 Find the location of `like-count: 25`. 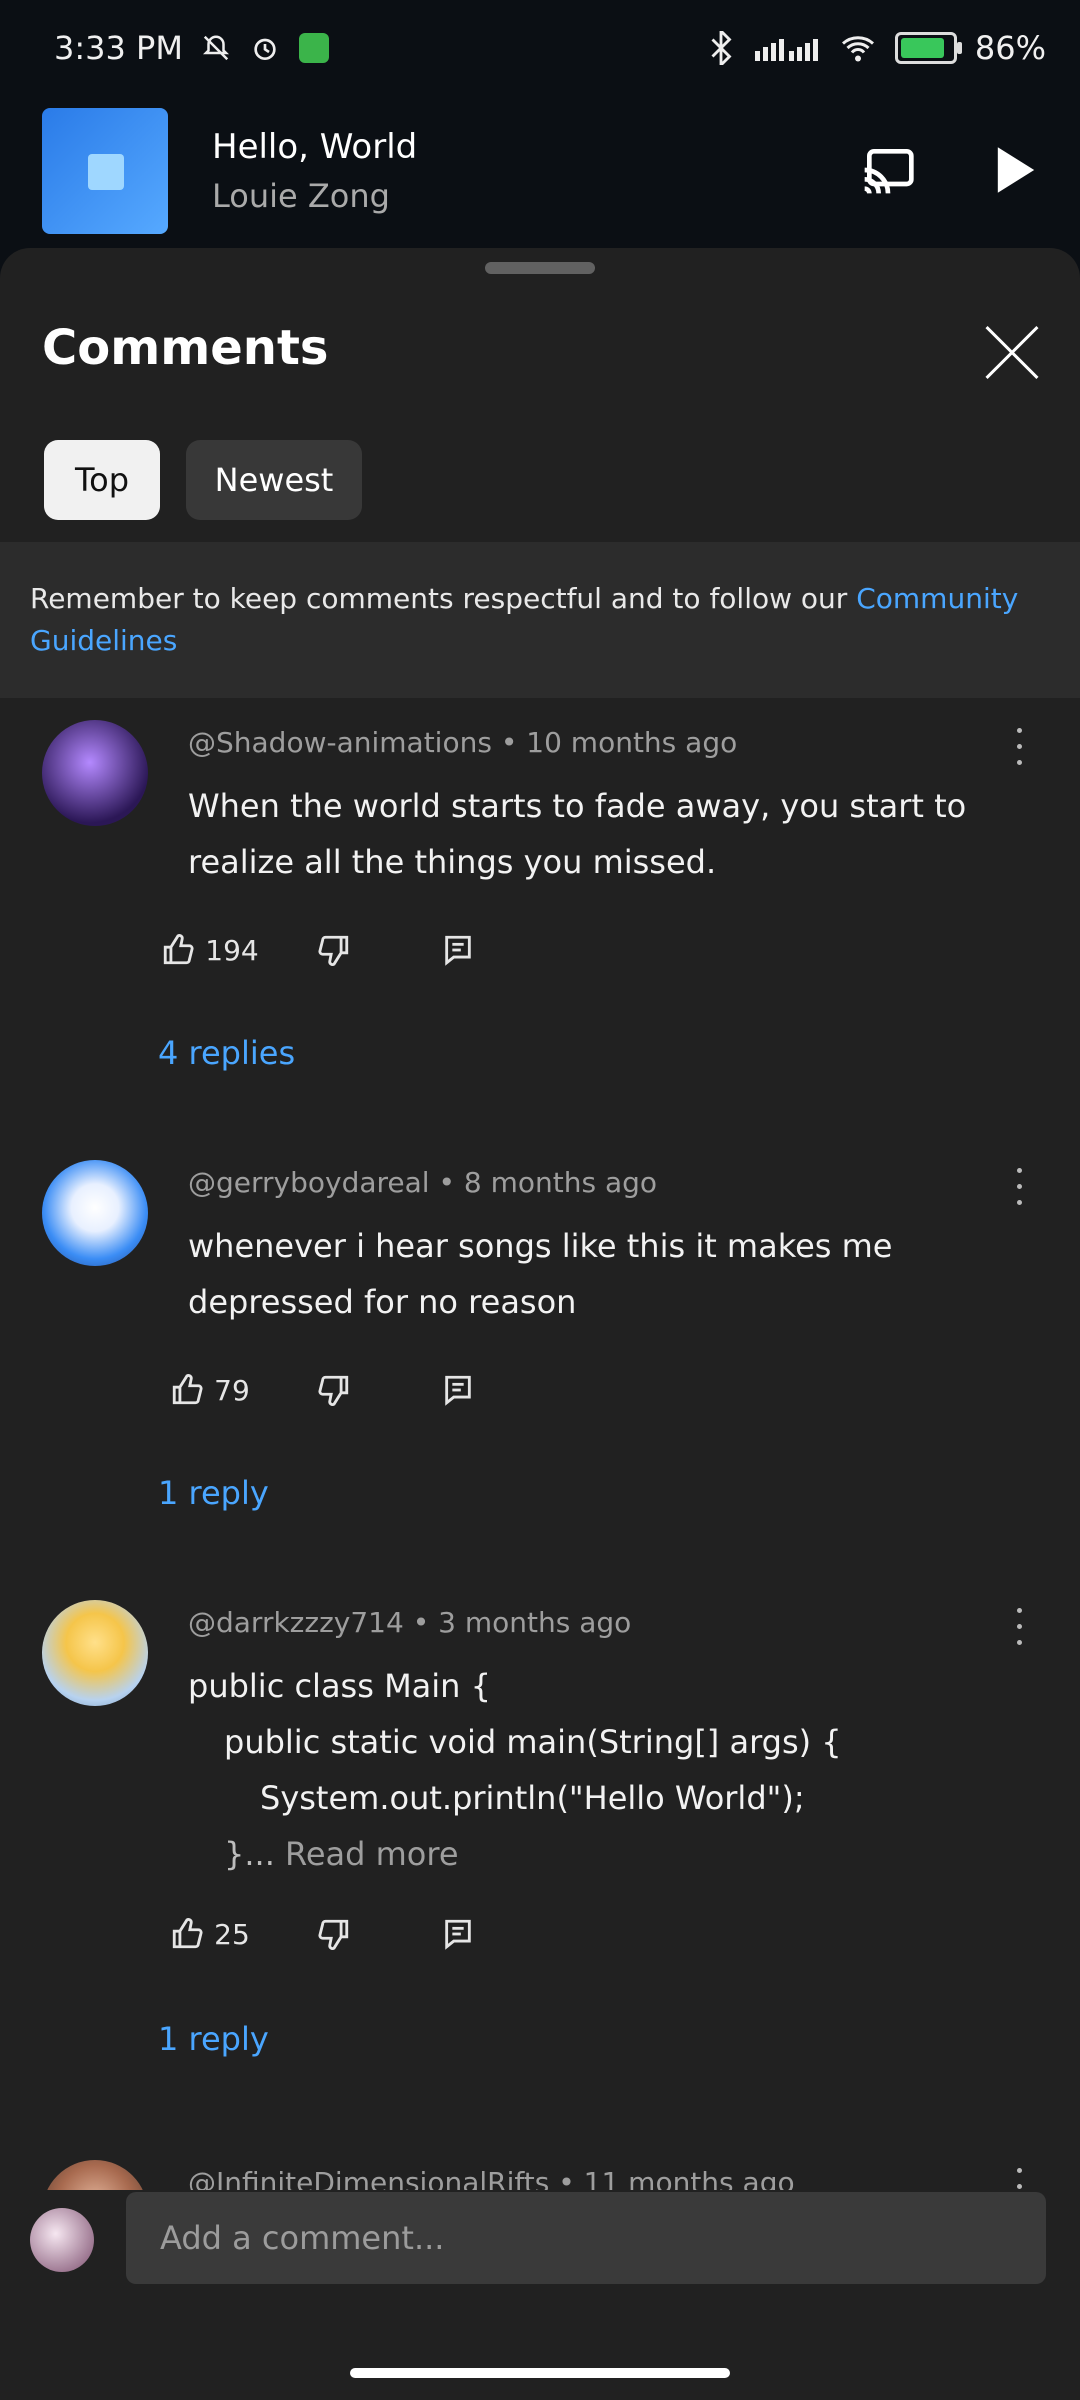

like-count: 25 is located at coordinates (232, 1934).